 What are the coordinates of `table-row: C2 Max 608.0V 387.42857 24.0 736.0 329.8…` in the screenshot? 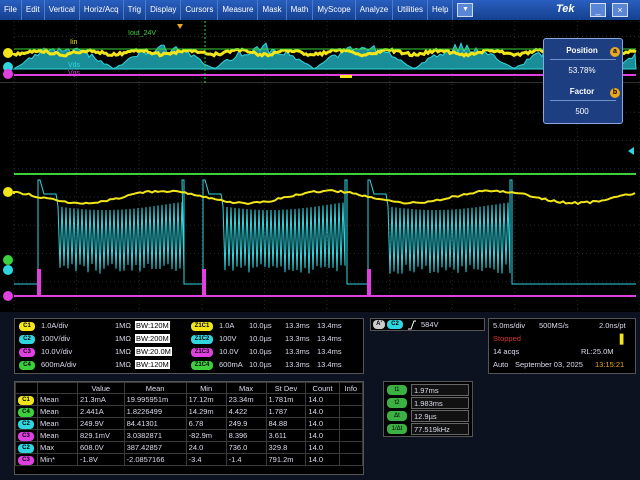 It's located at (189, 448).